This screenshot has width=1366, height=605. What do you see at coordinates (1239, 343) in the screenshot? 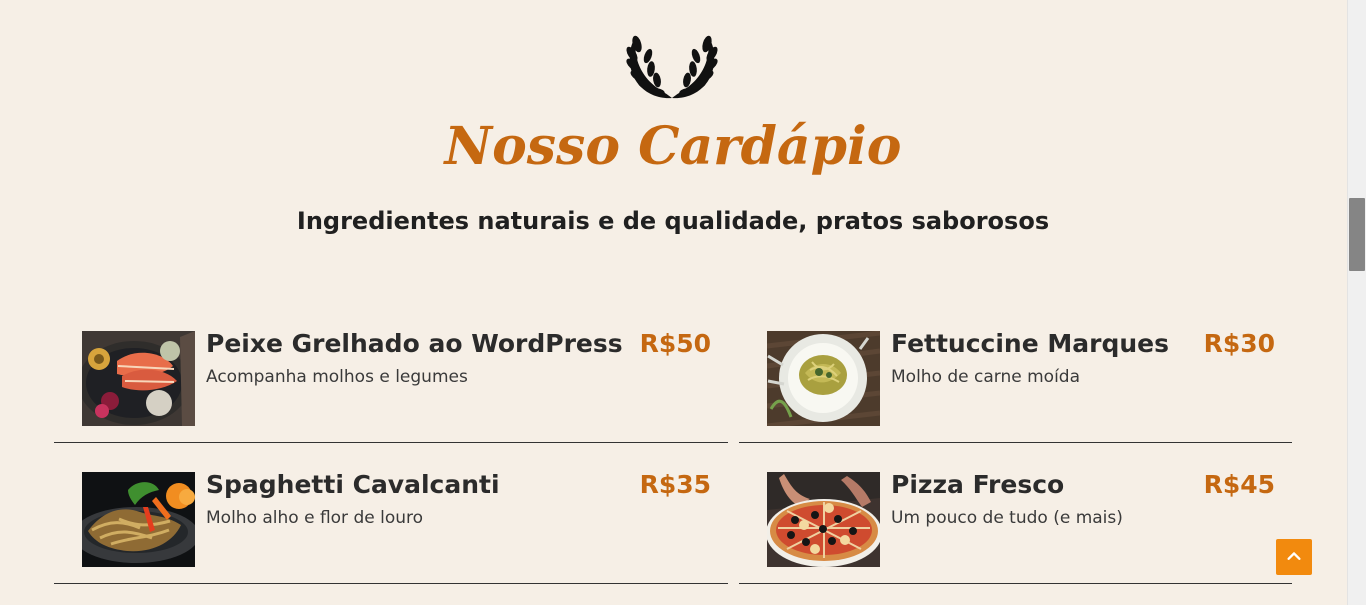
I see `menu-item-price: R$30` at bounding box center [1239, 343].